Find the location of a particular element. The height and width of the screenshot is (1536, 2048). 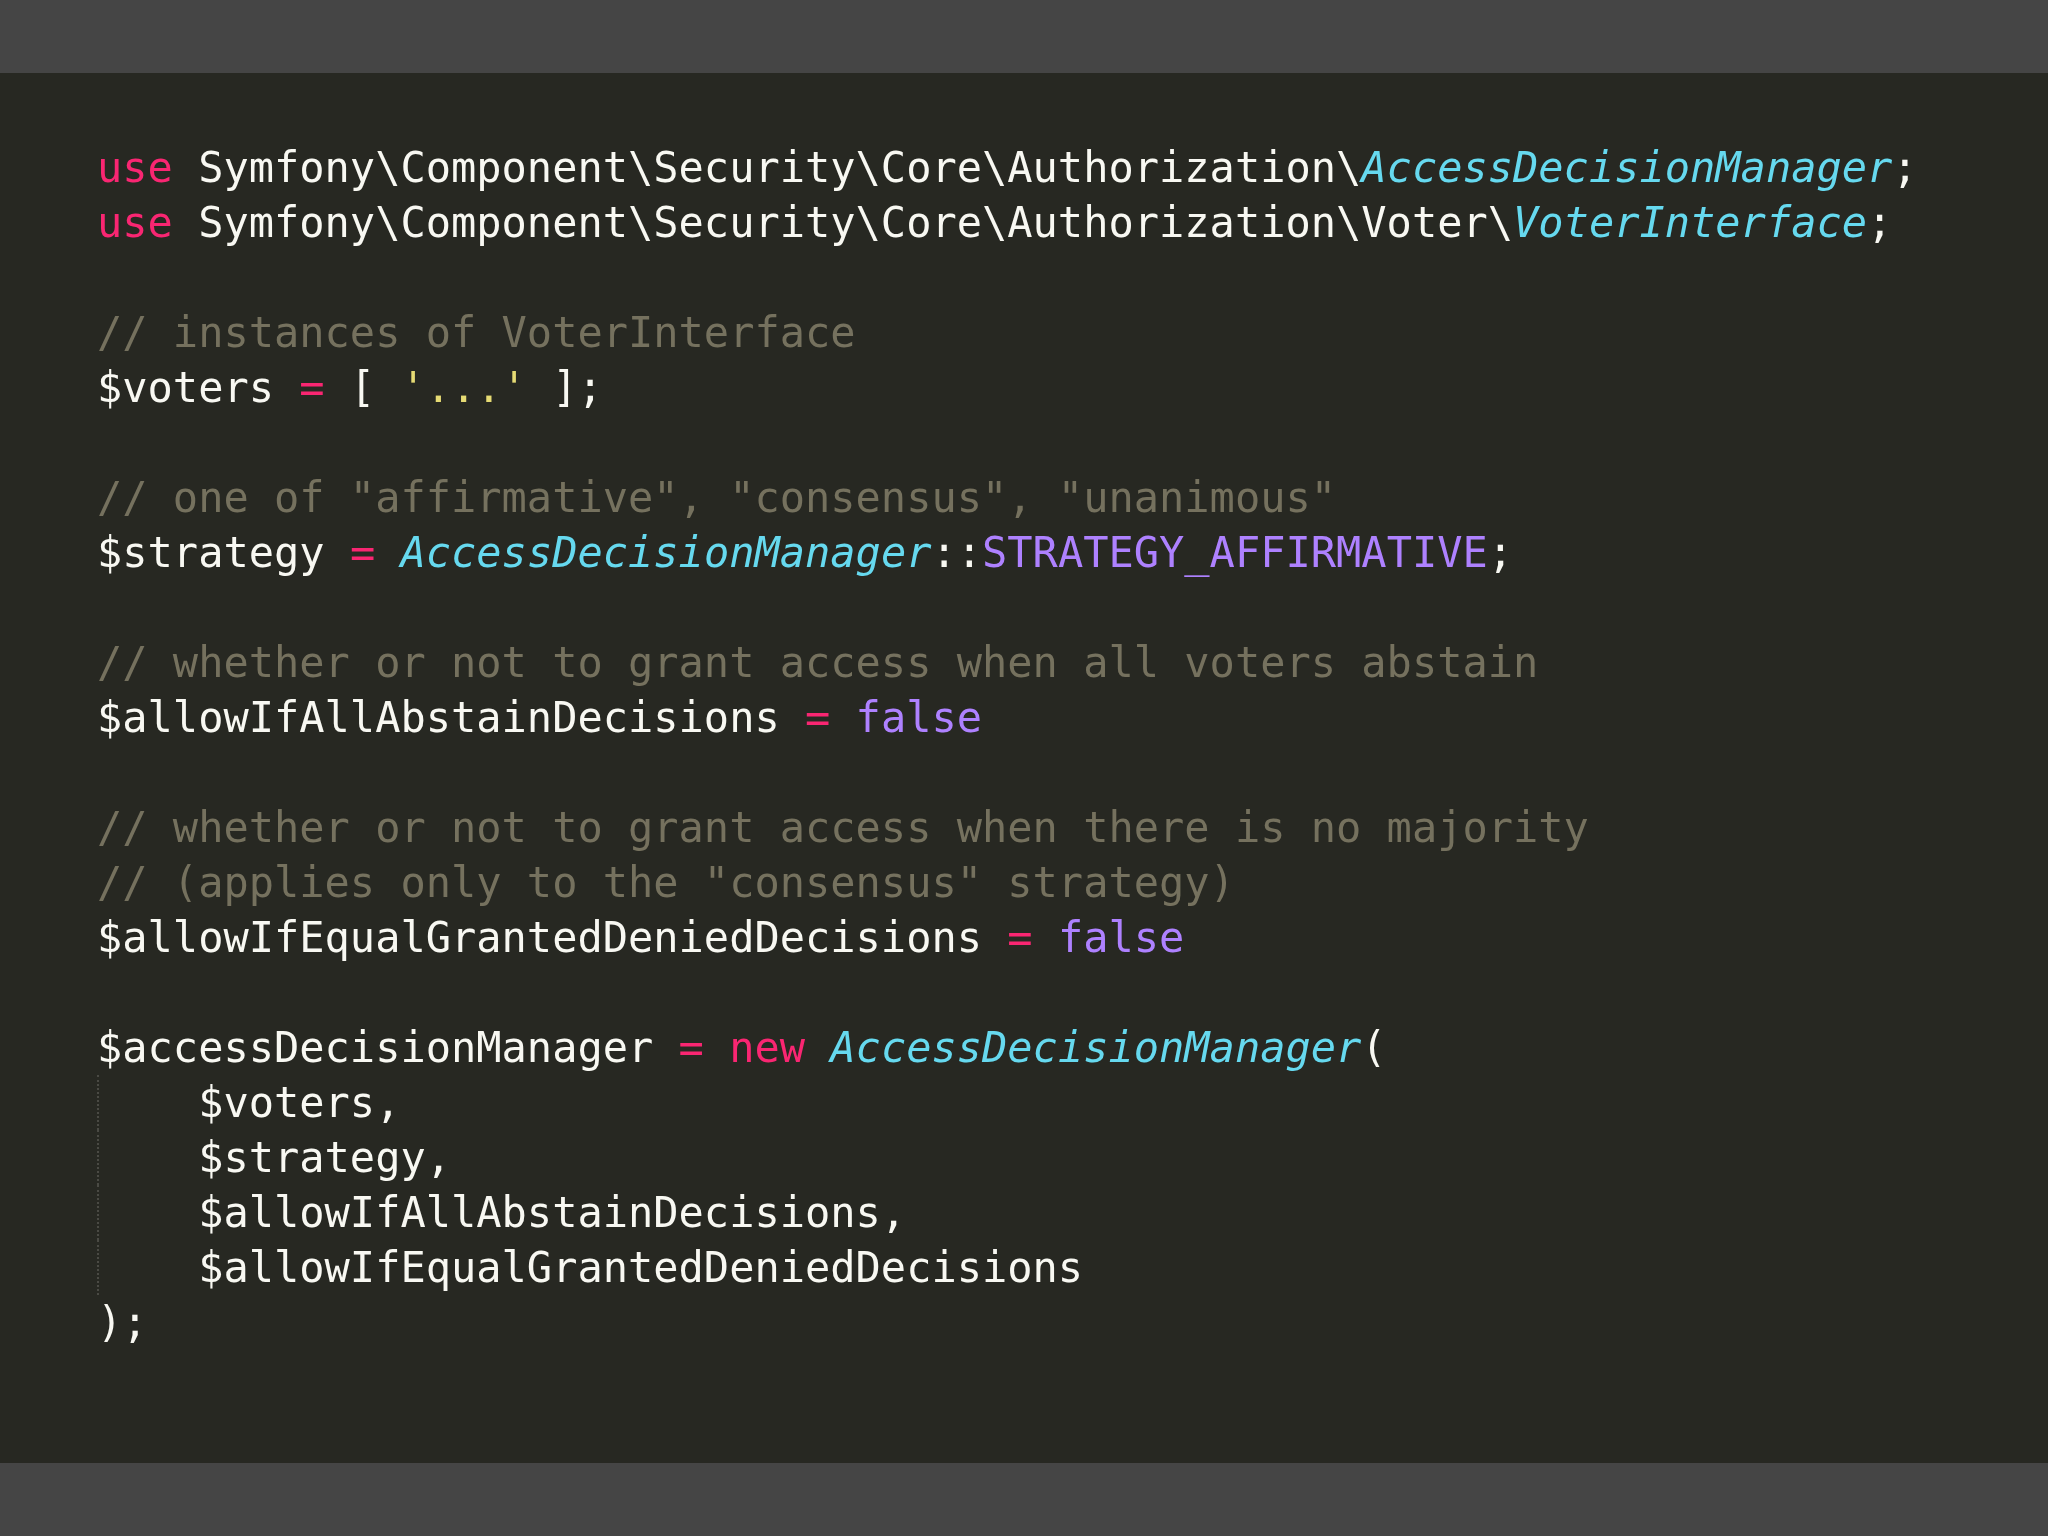

code-line: $voters = [ '...' ]; is located at coordinates (350, 388).